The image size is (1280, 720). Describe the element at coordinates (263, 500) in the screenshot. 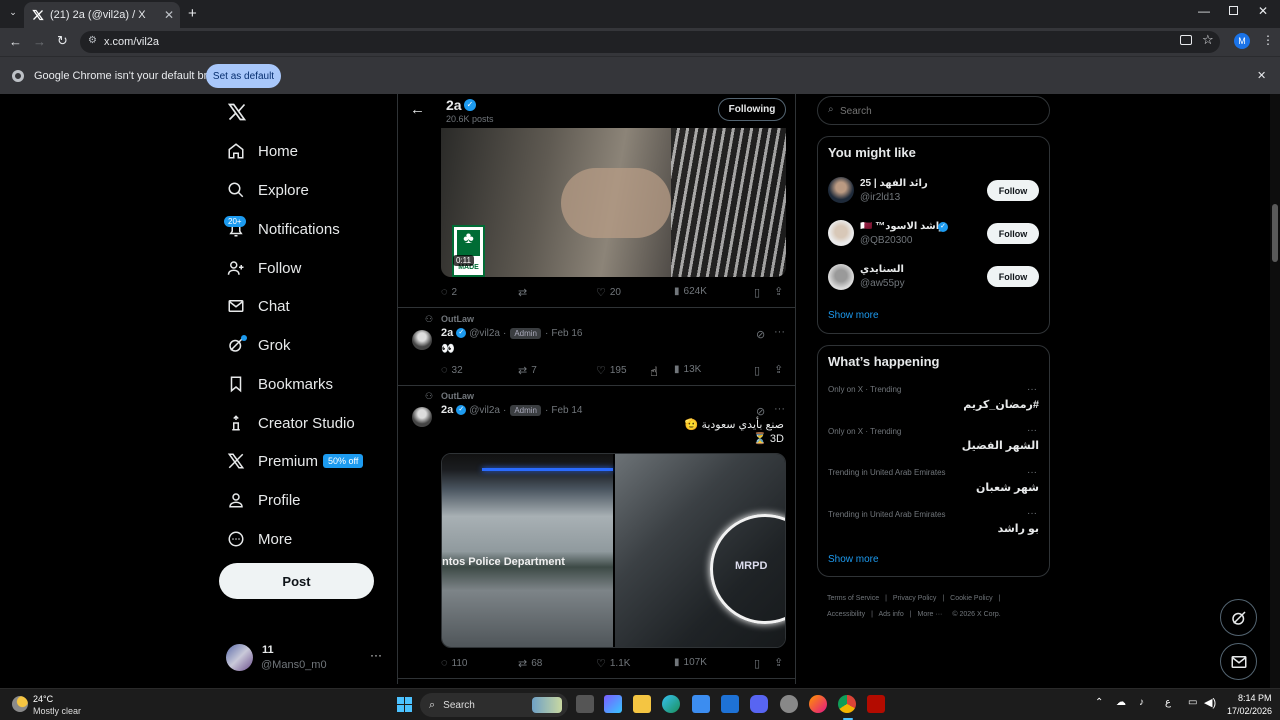

I see `sidebar-item-profile: Profile` at that location.